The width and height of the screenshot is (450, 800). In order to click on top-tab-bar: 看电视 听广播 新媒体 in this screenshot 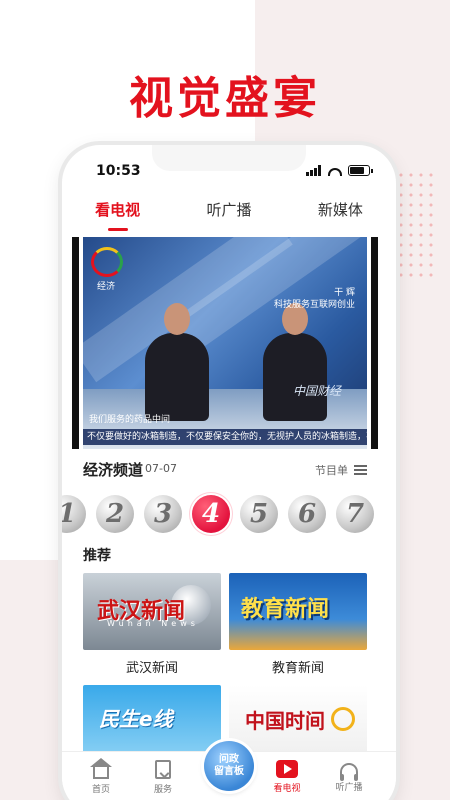, I will do `click(229, 216)`.